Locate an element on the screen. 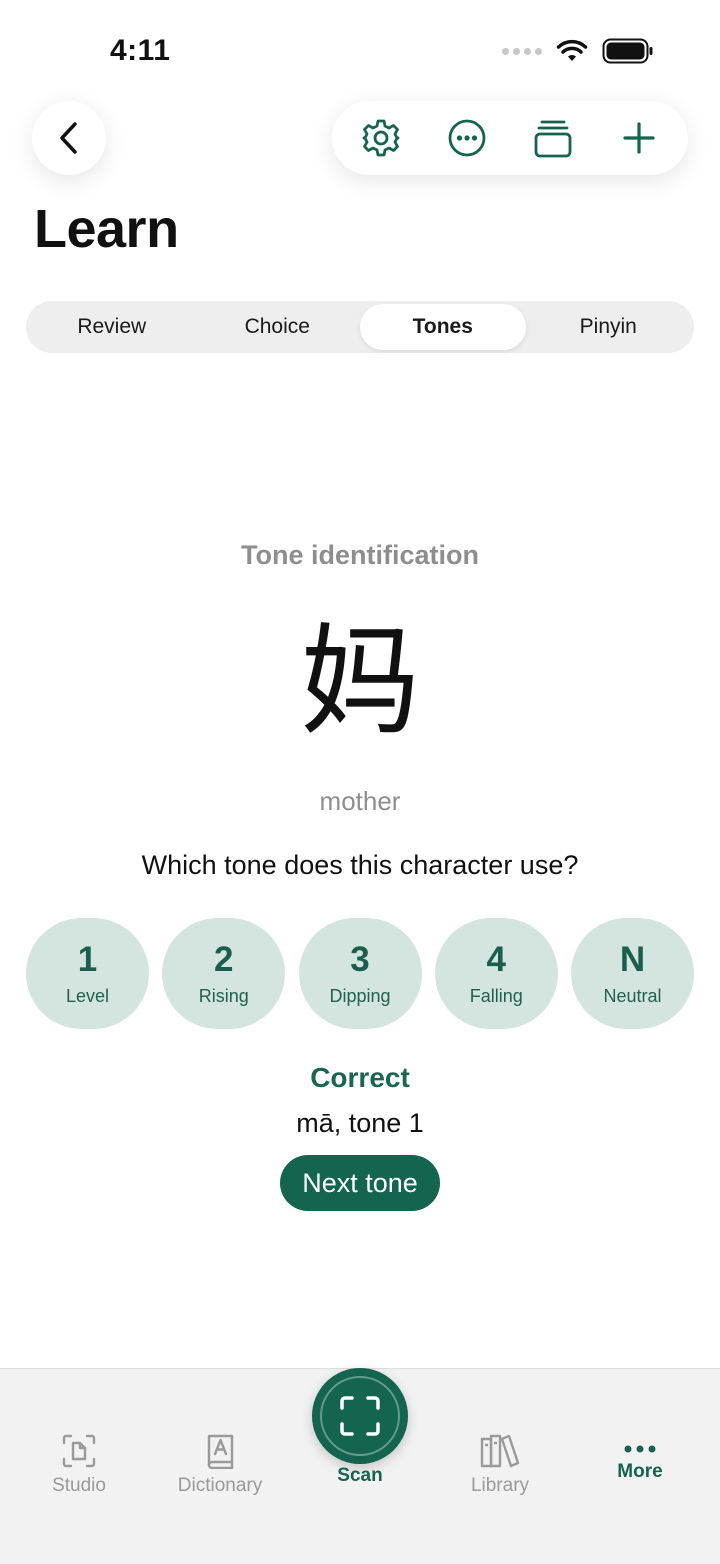 The width and height of the screenshot is (720, 1564). more-options-button is located at coordinates (467, 138).